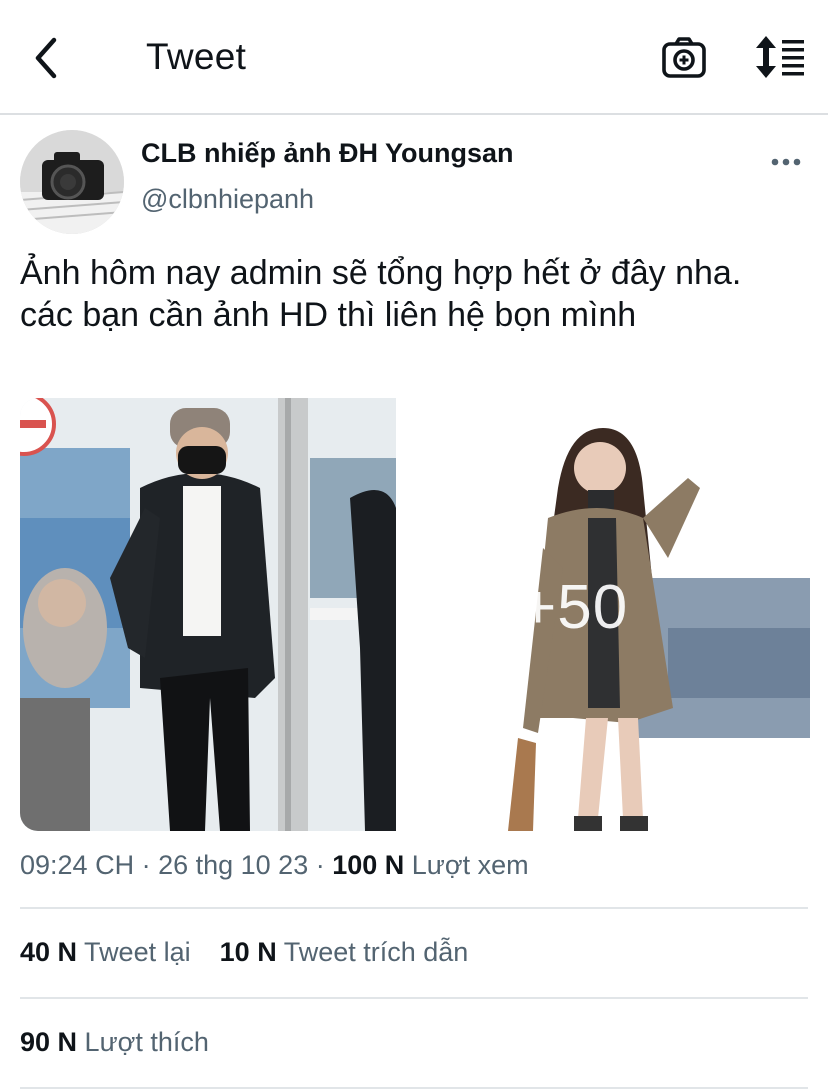 The height and width of the screenshot is (1091, 828). What do you see at coordinates (372, 952) in the screenshot?
I see `quotes-label: Tweet trích dẫn` at bounding box center [372, 952].